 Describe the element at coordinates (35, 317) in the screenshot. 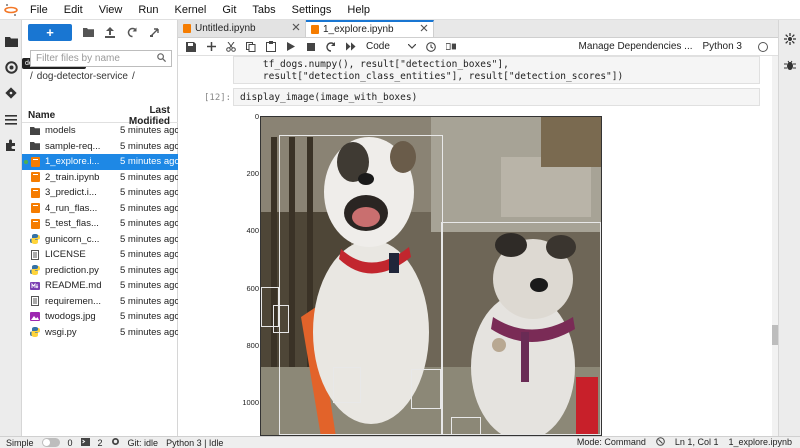

I see `image-icon` at that location.